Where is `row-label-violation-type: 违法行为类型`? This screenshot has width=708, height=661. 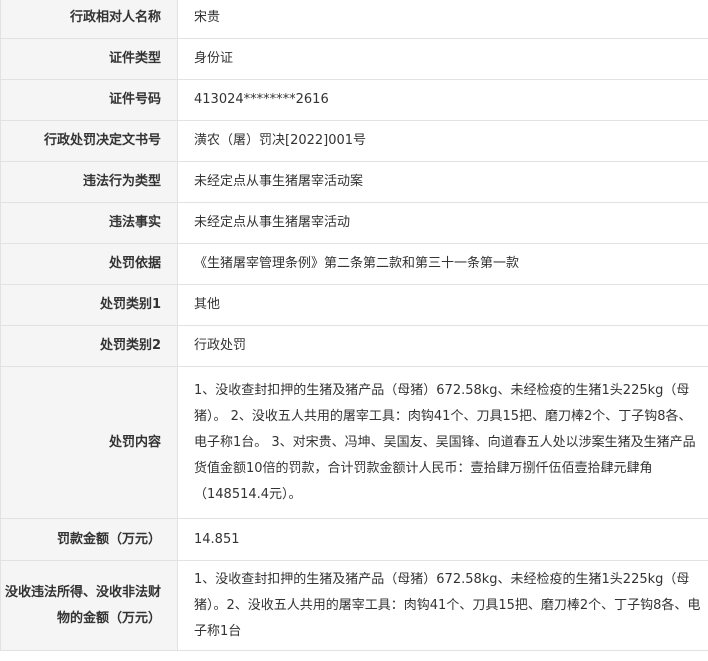
row-label-violation-type: 违法行为类型 is located at coordinates (89, 182).